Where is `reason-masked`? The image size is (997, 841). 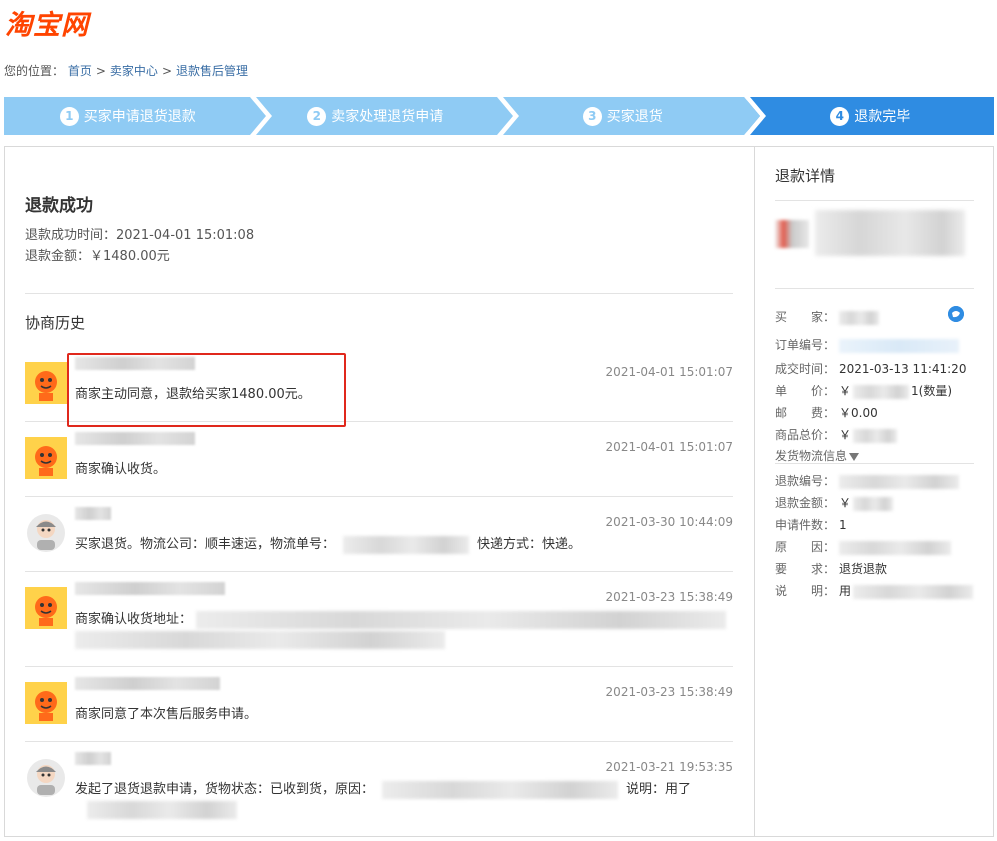
reason-masked is located at coordinates (500, 789).